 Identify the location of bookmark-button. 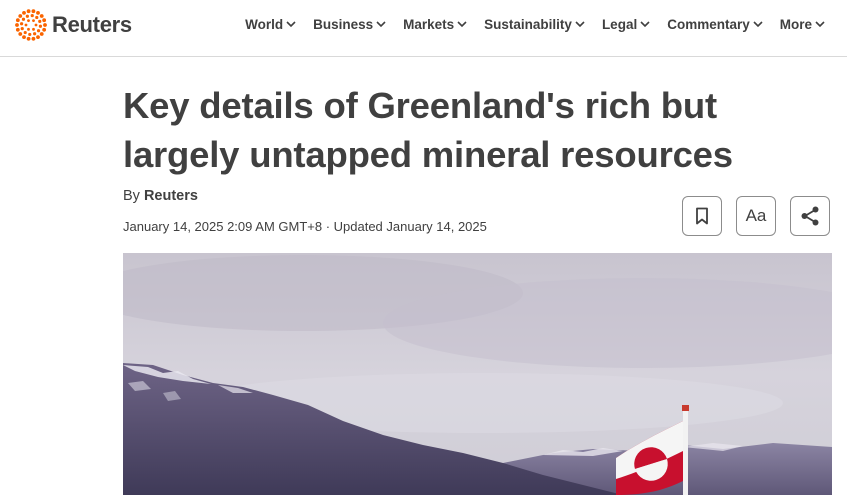
(702, 216).